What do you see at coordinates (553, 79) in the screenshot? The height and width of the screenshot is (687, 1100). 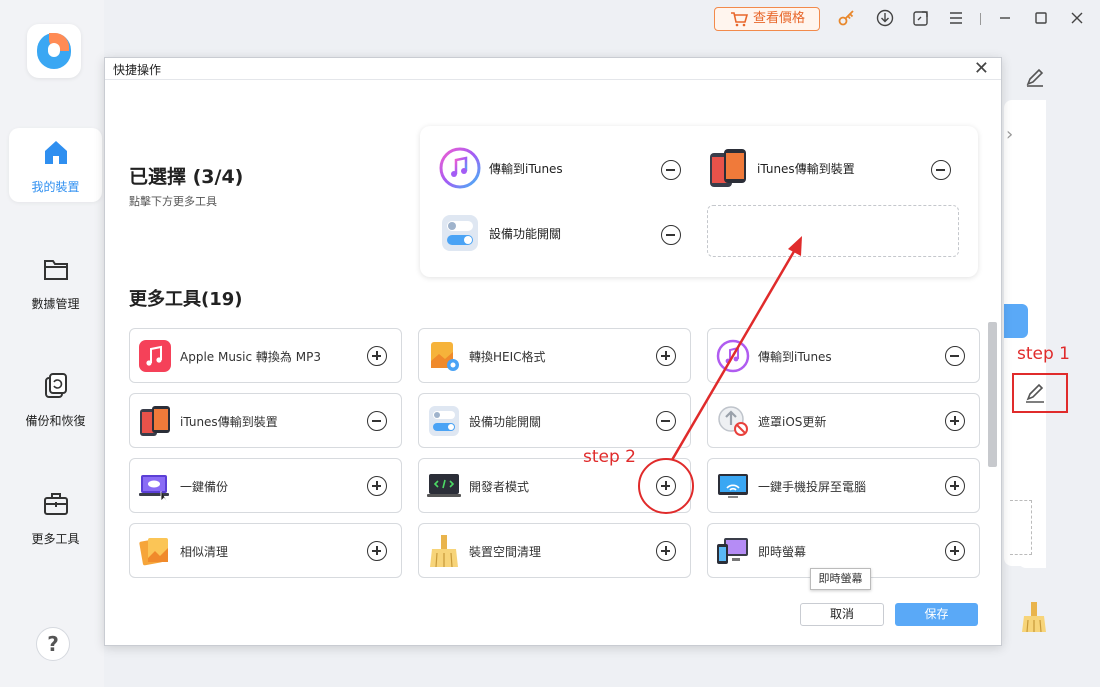 I see `dialog-title-divider` at bounding box center [553, 79].